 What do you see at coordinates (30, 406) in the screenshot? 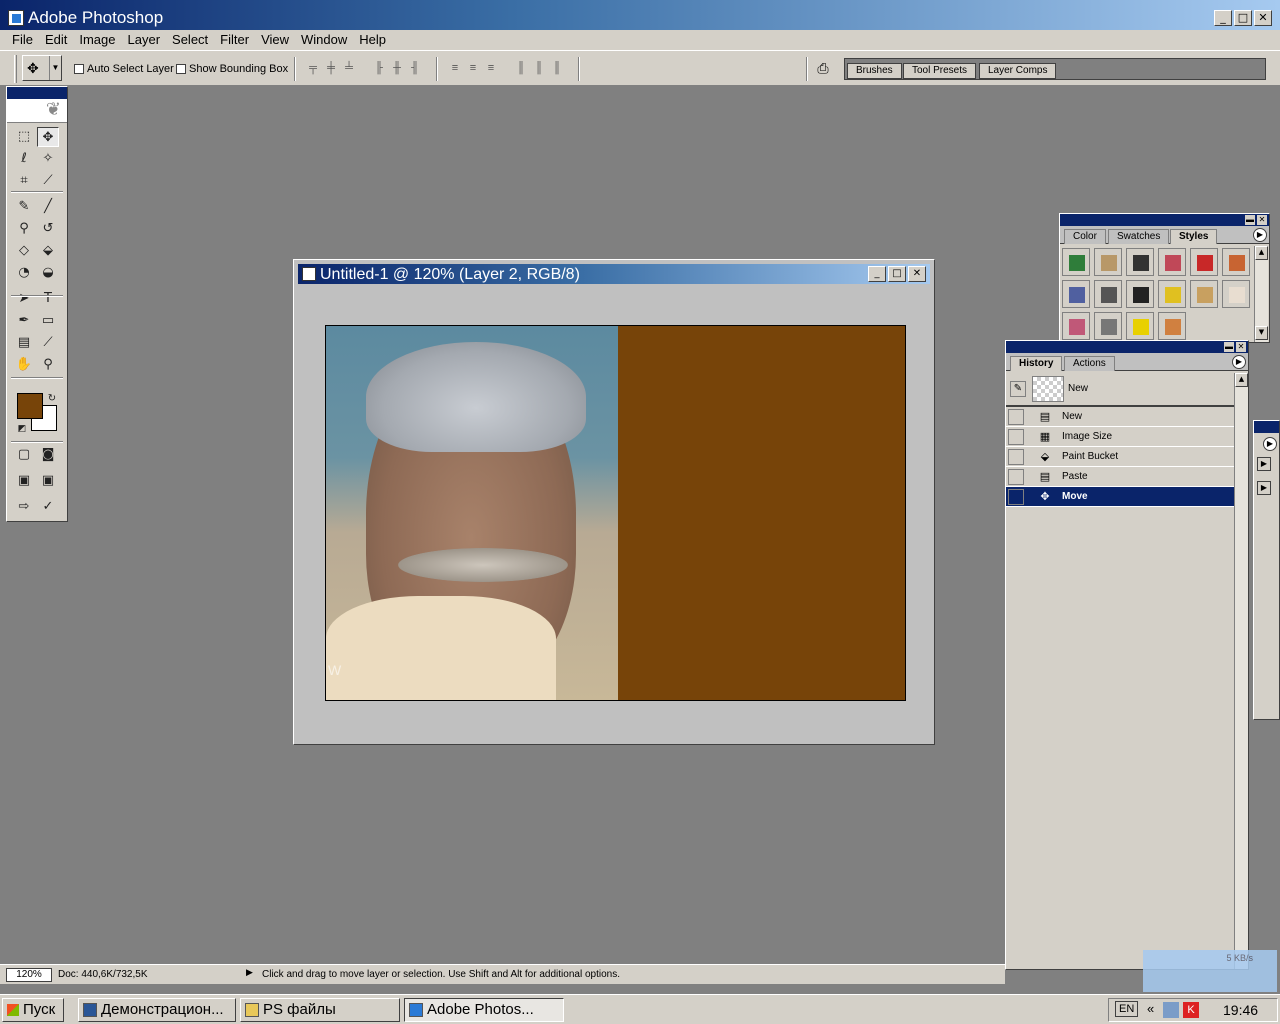
I see `foreground-color-swatch` at bounding box center [30, 406].